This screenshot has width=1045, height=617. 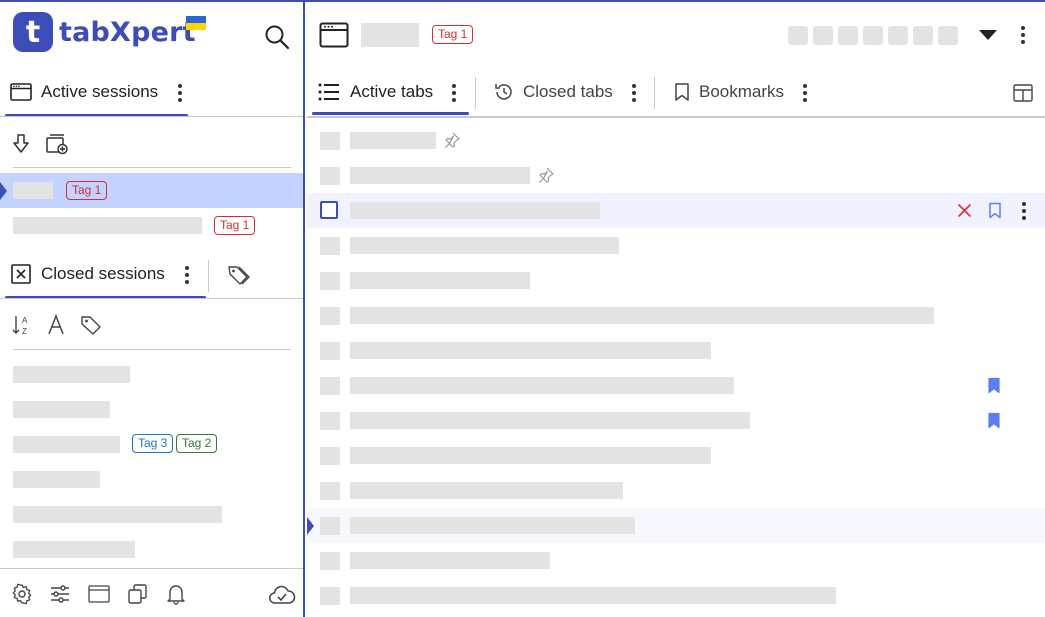 I want to click on close-icon, so click(x=964, y=210).